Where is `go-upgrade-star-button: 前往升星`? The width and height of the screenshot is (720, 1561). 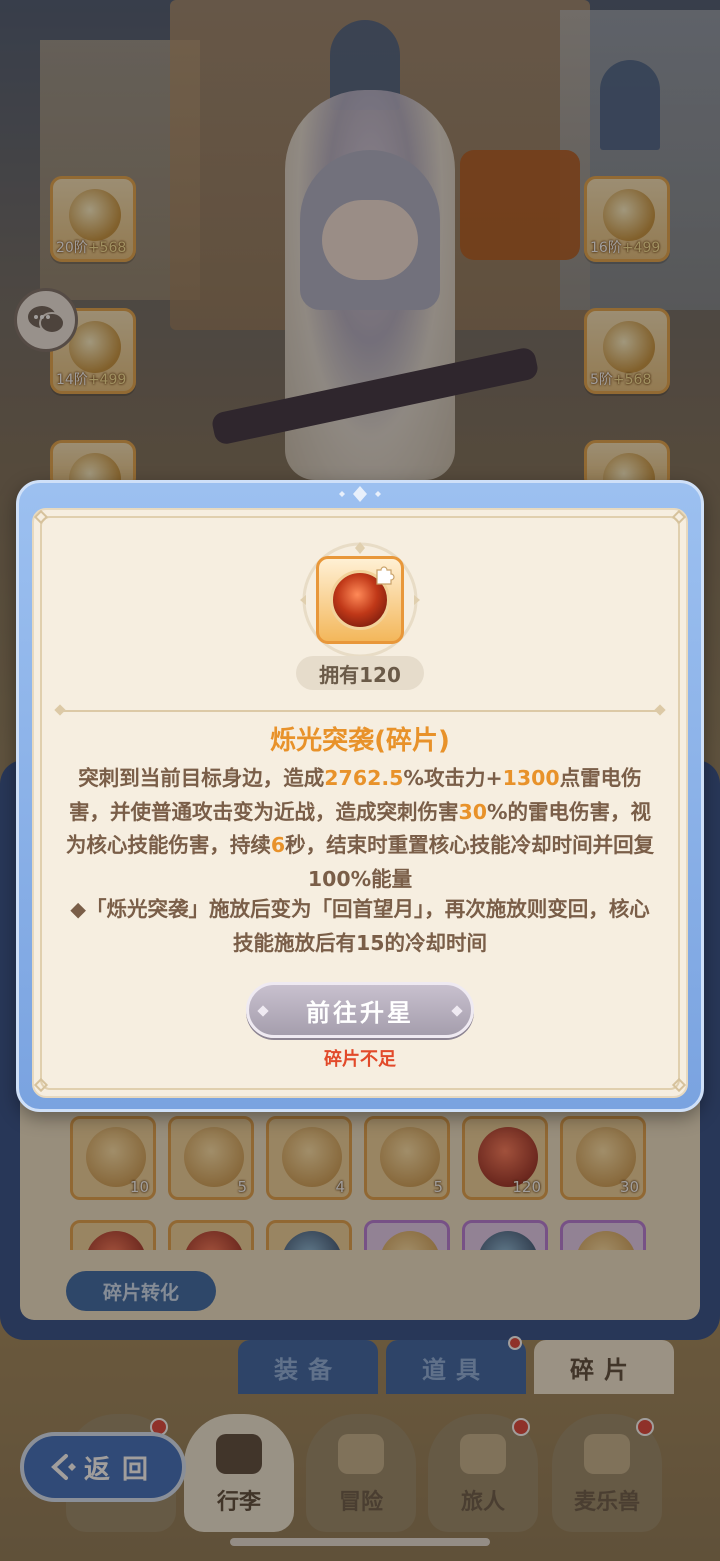
go-upgrade-star-button: 前往升星 is located at coordinates (360, 1010).